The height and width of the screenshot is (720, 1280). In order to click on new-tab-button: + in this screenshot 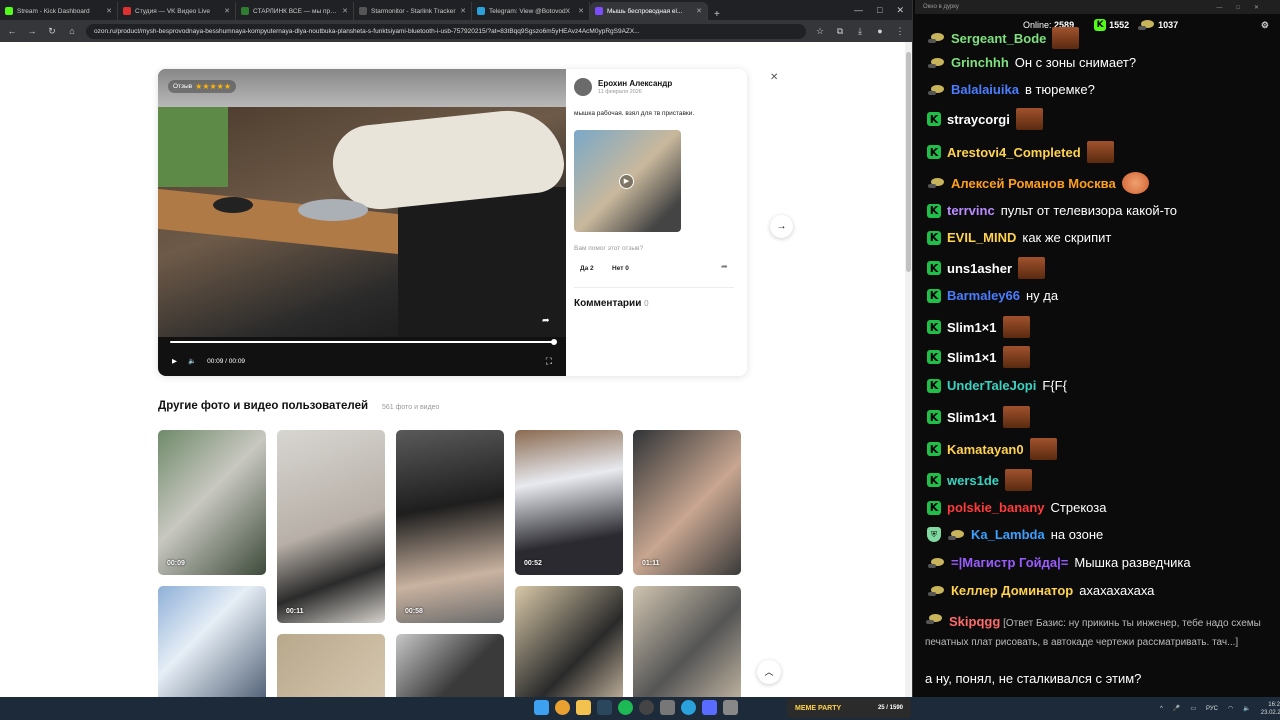, I will do `click(717, 14)`.